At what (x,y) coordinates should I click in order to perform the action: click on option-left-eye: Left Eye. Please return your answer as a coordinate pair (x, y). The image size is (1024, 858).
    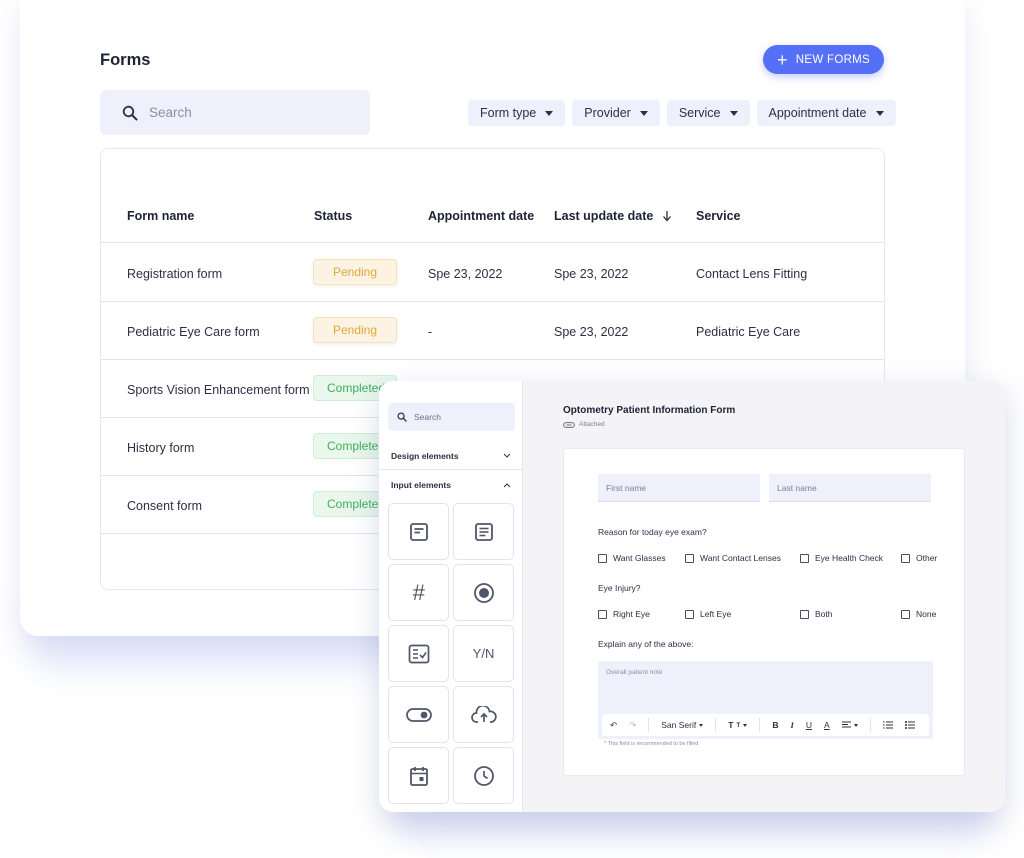
    Looking at the image, I should click on (708, 614).